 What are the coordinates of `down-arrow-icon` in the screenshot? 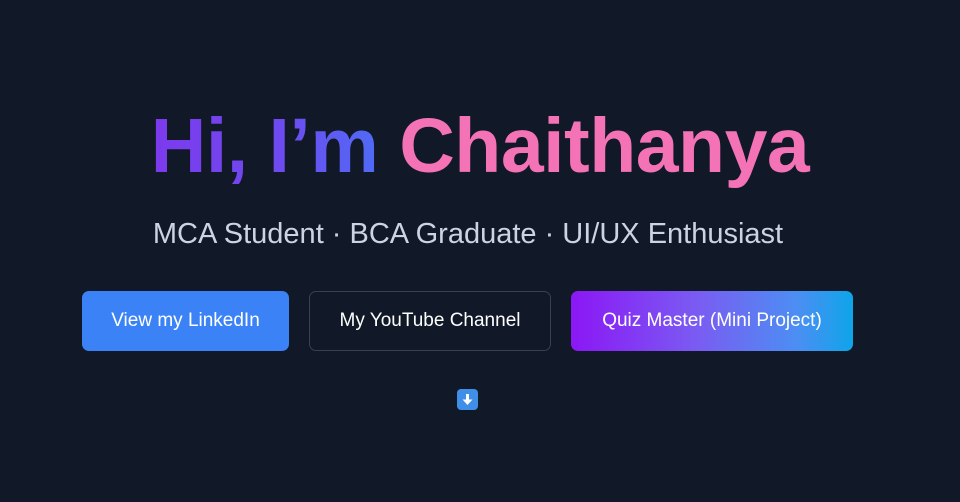 It's located at (467, 399).